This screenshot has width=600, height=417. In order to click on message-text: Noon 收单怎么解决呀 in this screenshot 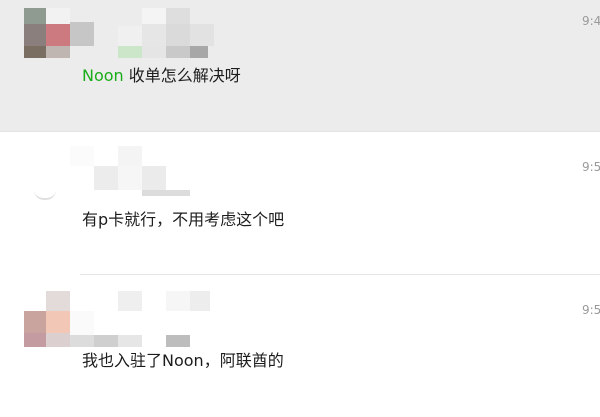, I will do `click(161, 74)`.